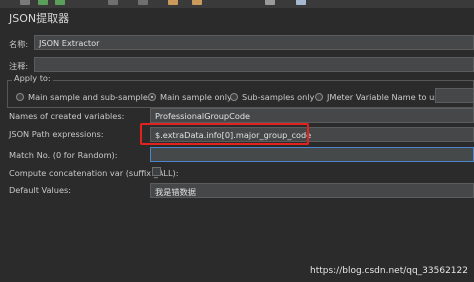 The image size is (474, 282). I want to click on watermark: https://blog.csdn.net/qq_33562122, so click(388, 271).